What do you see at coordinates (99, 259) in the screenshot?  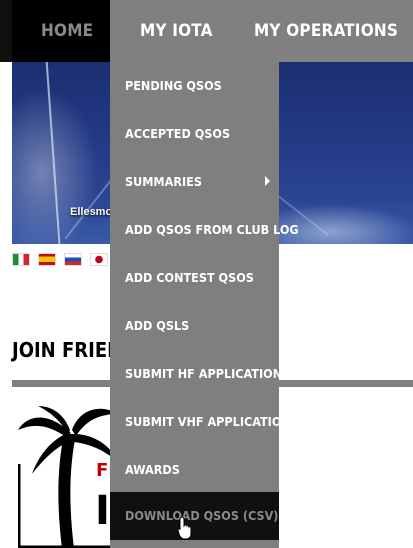 I see `japanese-flag-icon` at bounding box center [99, 259].